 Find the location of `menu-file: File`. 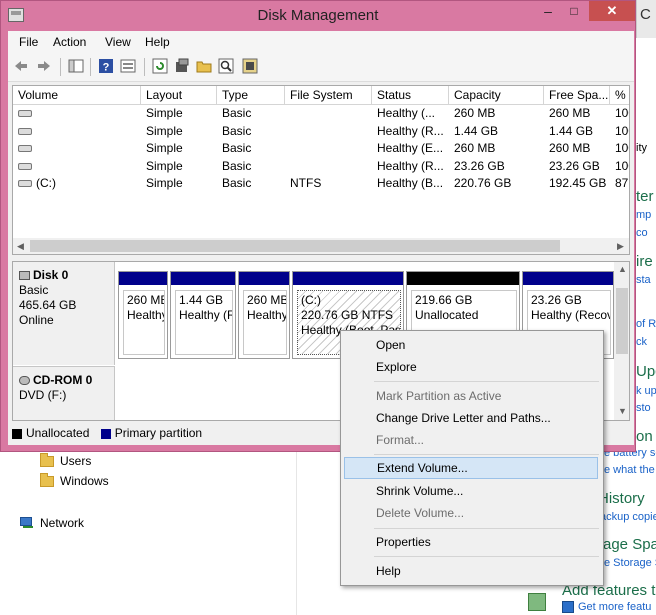

menu-file: File is located at coordinates (28, 42).